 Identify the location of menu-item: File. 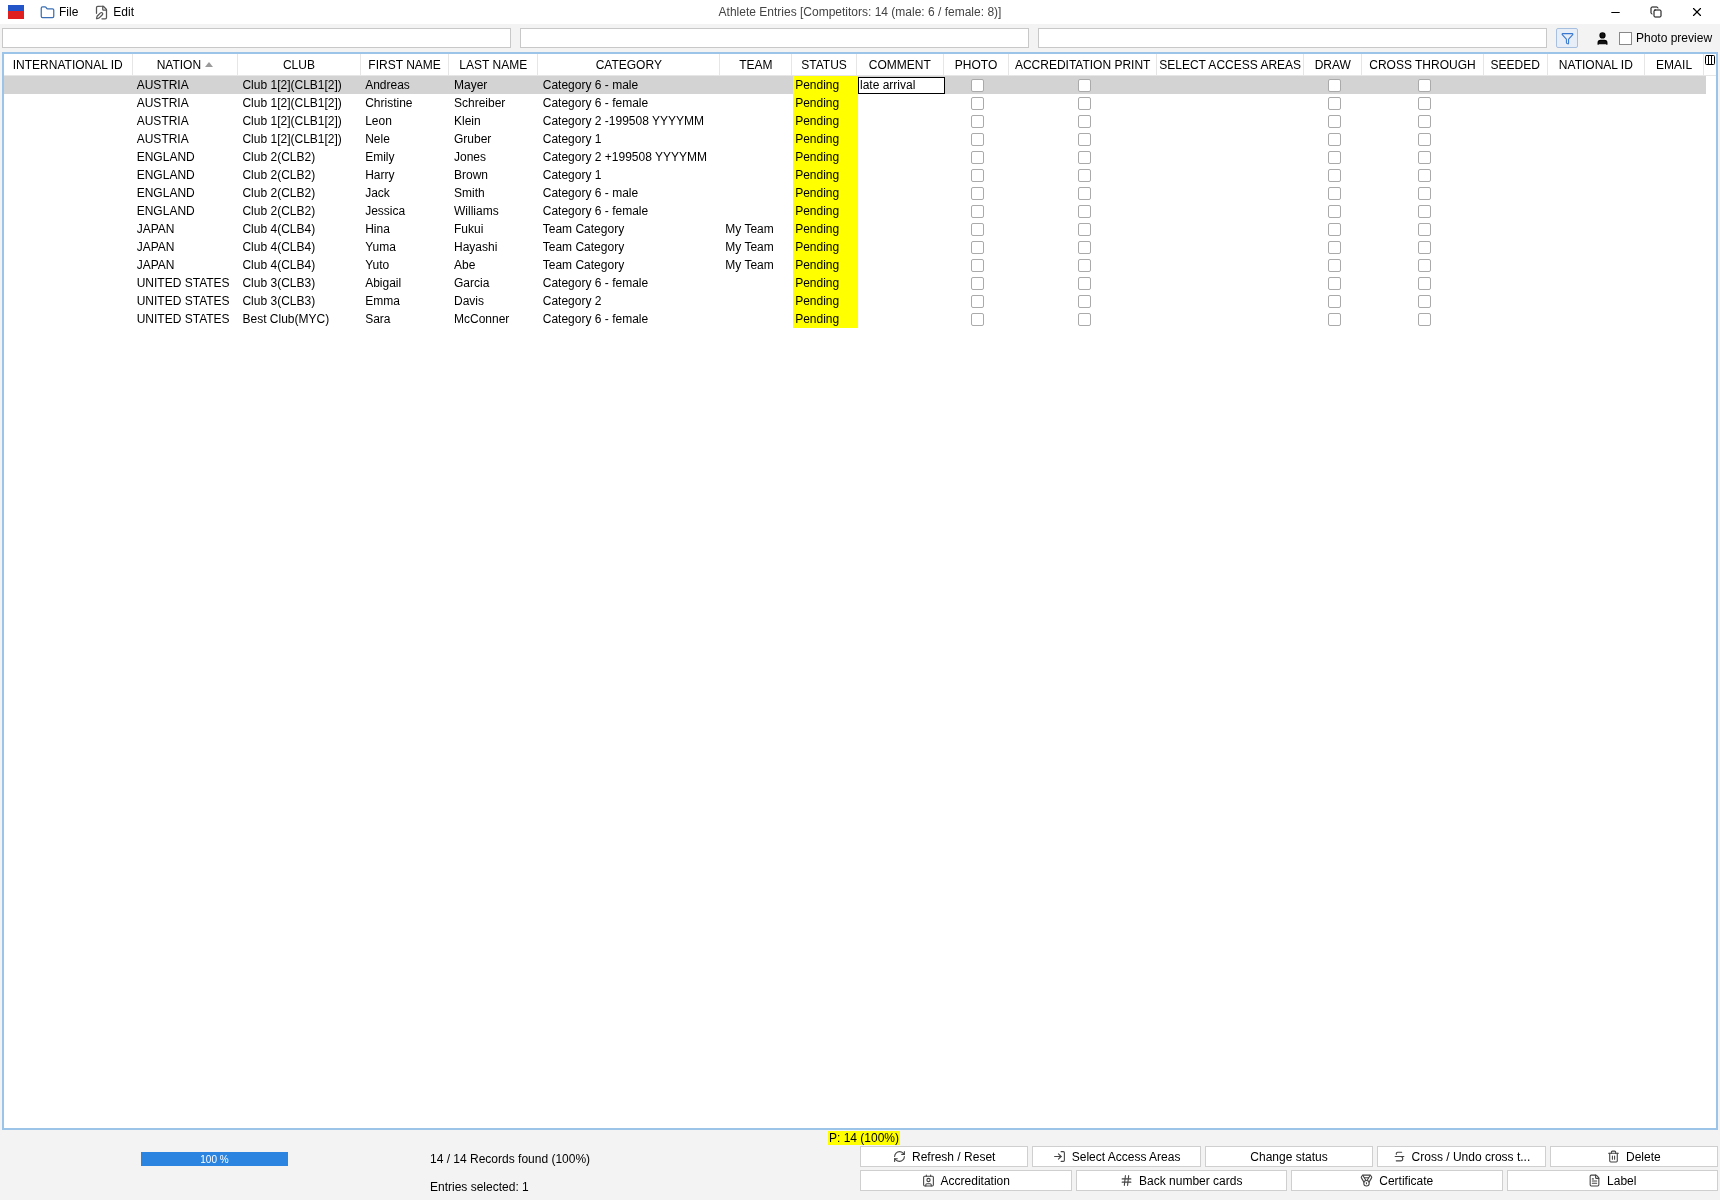
(59, 12).